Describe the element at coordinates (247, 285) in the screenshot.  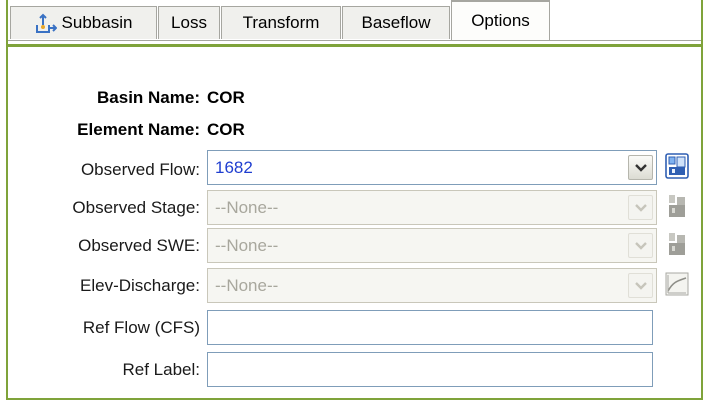
I see `elev-discharge-value: --None--` at that location.